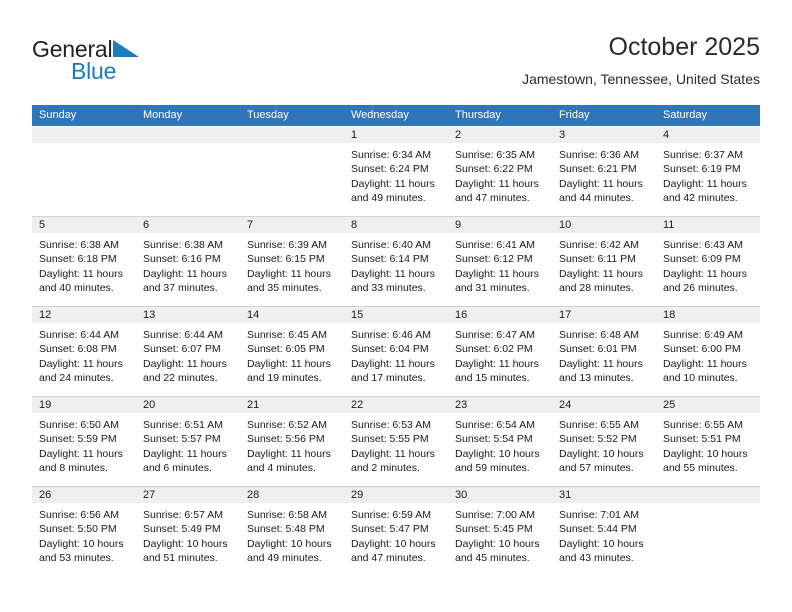 The height and width of the screenshot is (612, 792). I want to click on daylight-text-line2: and 57 minutes., so click(596, 467).